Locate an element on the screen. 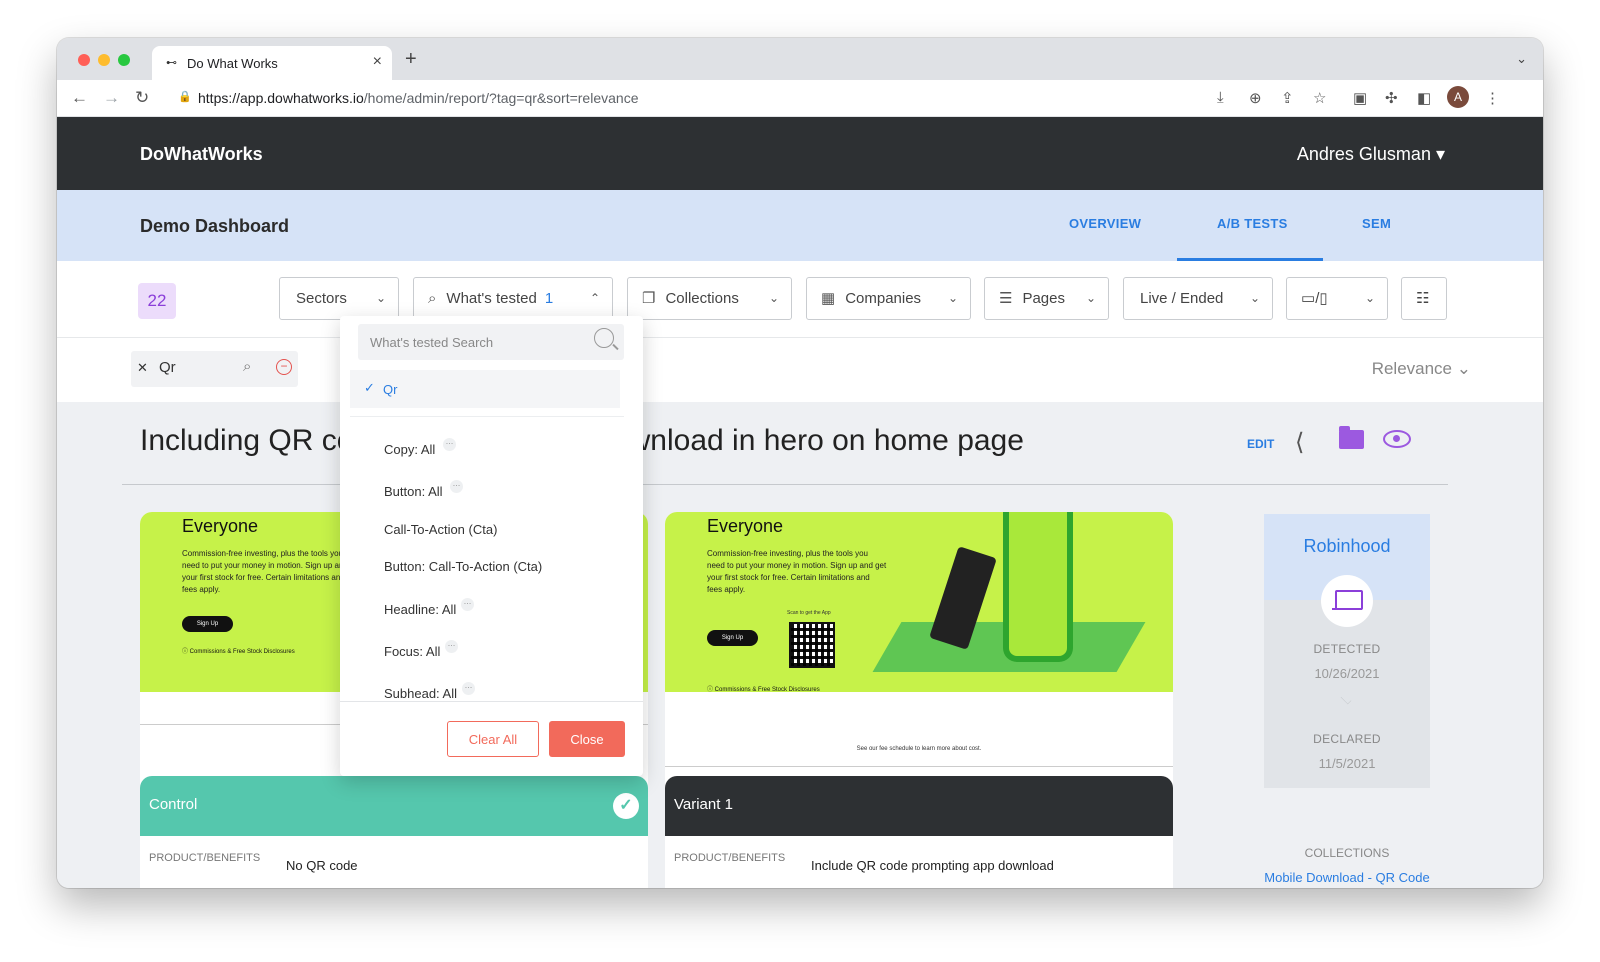  back-icon: ← is located at coordinates (79, 98).